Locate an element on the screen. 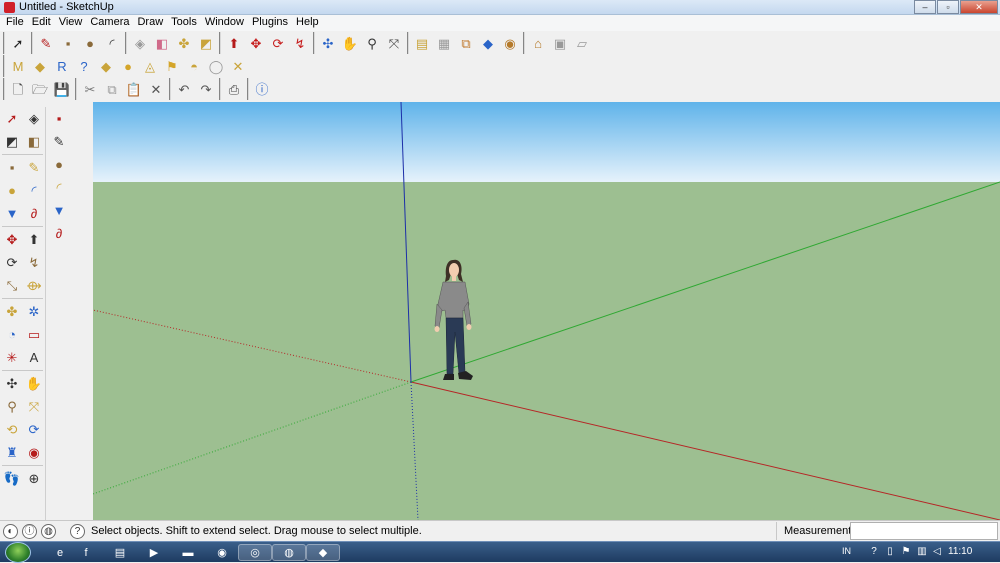 Image resolution: width=1000 pixels, height=563 pixels. get-models-icon: ▤ is located at coordinates (422, 43).